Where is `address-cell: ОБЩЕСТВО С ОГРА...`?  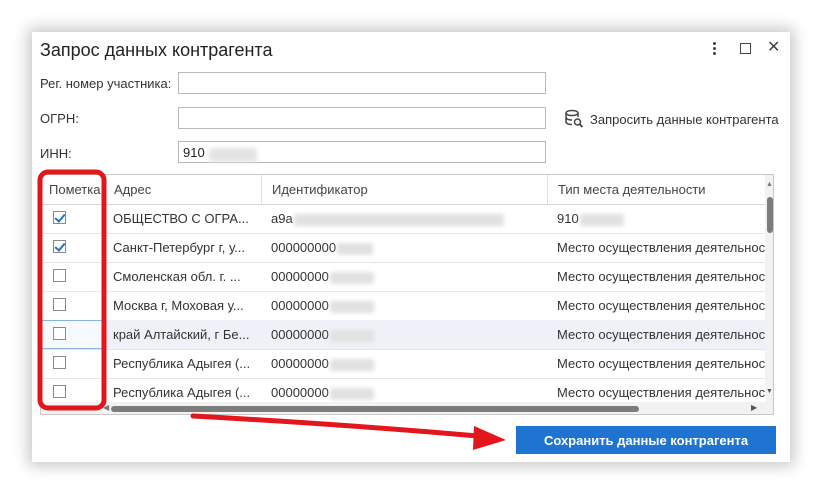
address-cell: ОБЩЕСТВО С ОГРА... is located at coordinates (181, 218).